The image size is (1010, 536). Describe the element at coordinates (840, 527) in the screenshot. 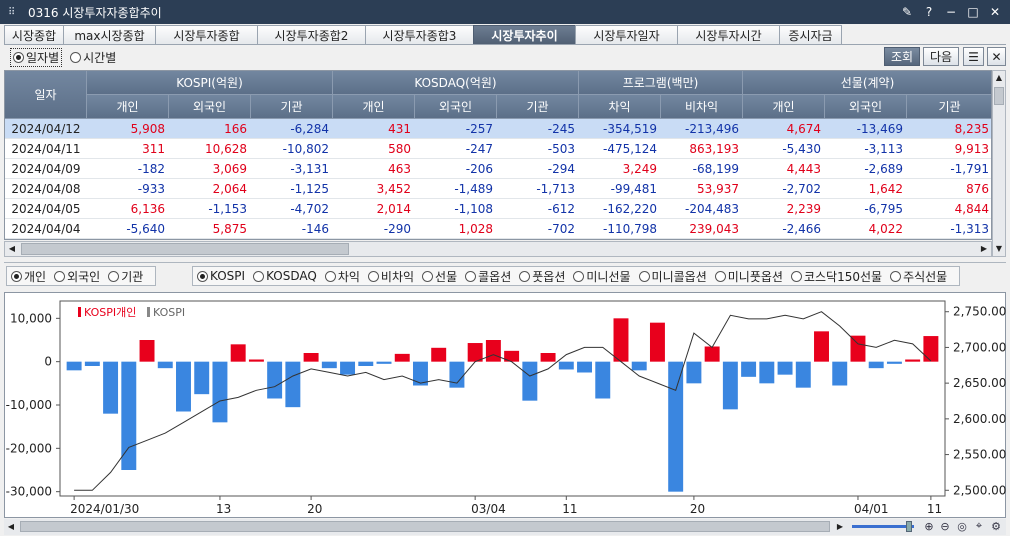

I see `chart-scroll-right-icon: ▶` at that location.